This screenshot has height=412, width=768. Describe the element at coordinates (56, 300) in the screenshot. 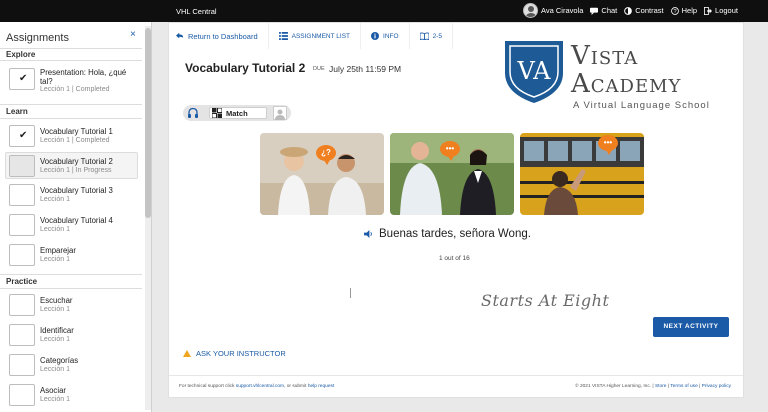

I see `sidebar-item-title: Escuchar` at that location.